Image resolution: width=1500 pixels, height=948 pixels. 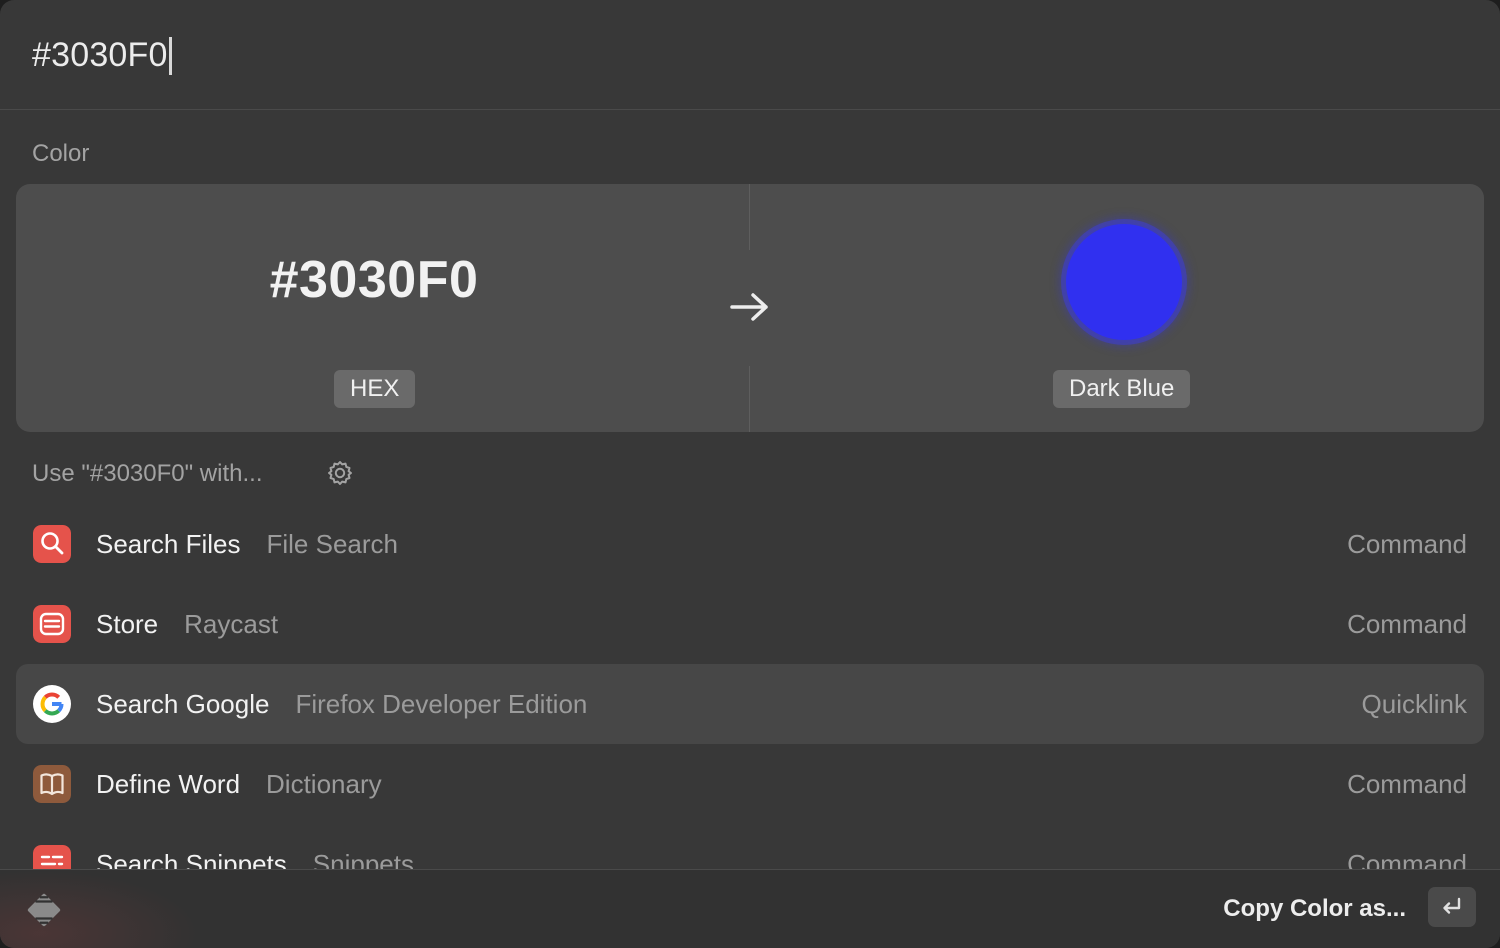 What do you see at coordinates (168, 784) in the screenshot?
I see `list-item-title: Define Word` at bounding box center [168, 784].